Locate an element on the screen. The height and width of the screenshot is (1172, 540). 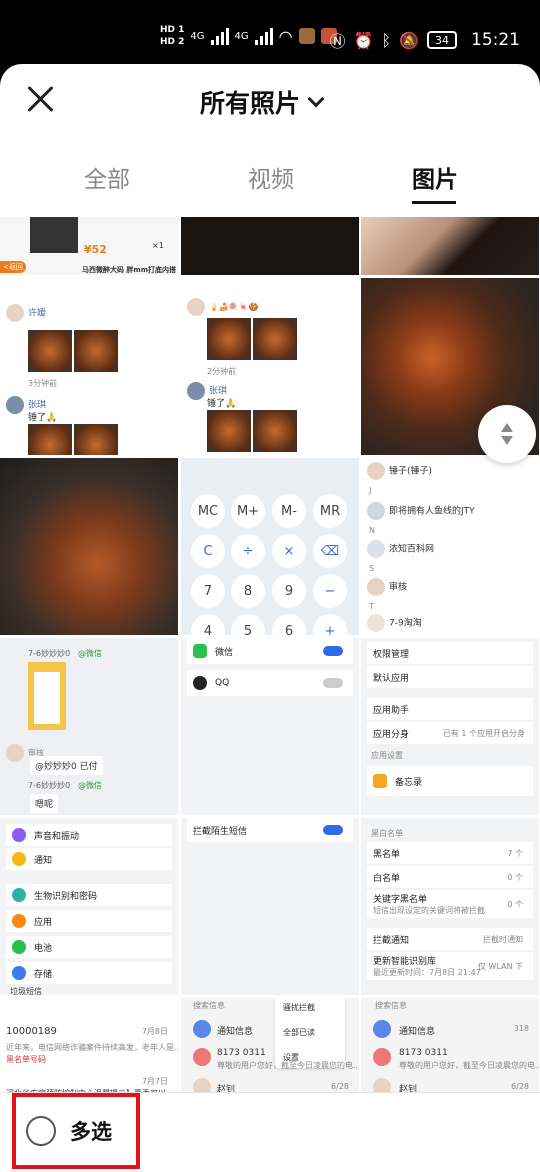
menu-item: 全部已读 is located at coordinates (299, 1032).